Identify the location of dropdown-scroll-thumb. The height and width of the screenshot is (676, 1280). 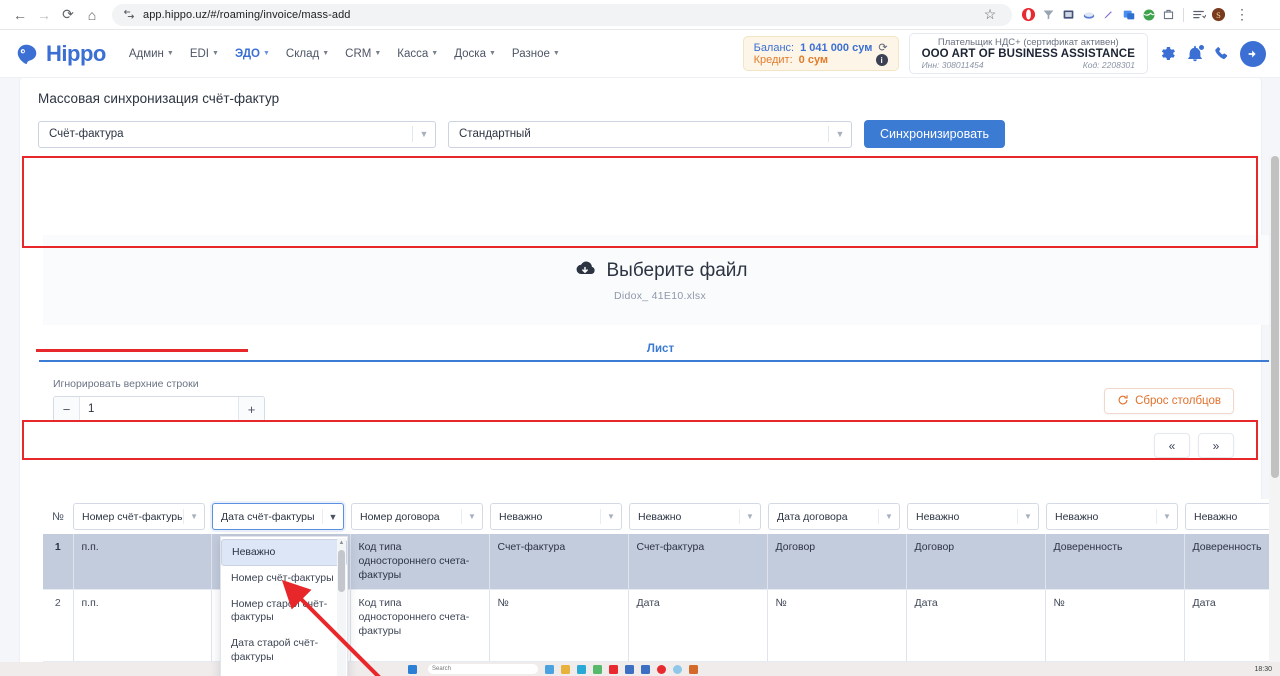
(341, 571).